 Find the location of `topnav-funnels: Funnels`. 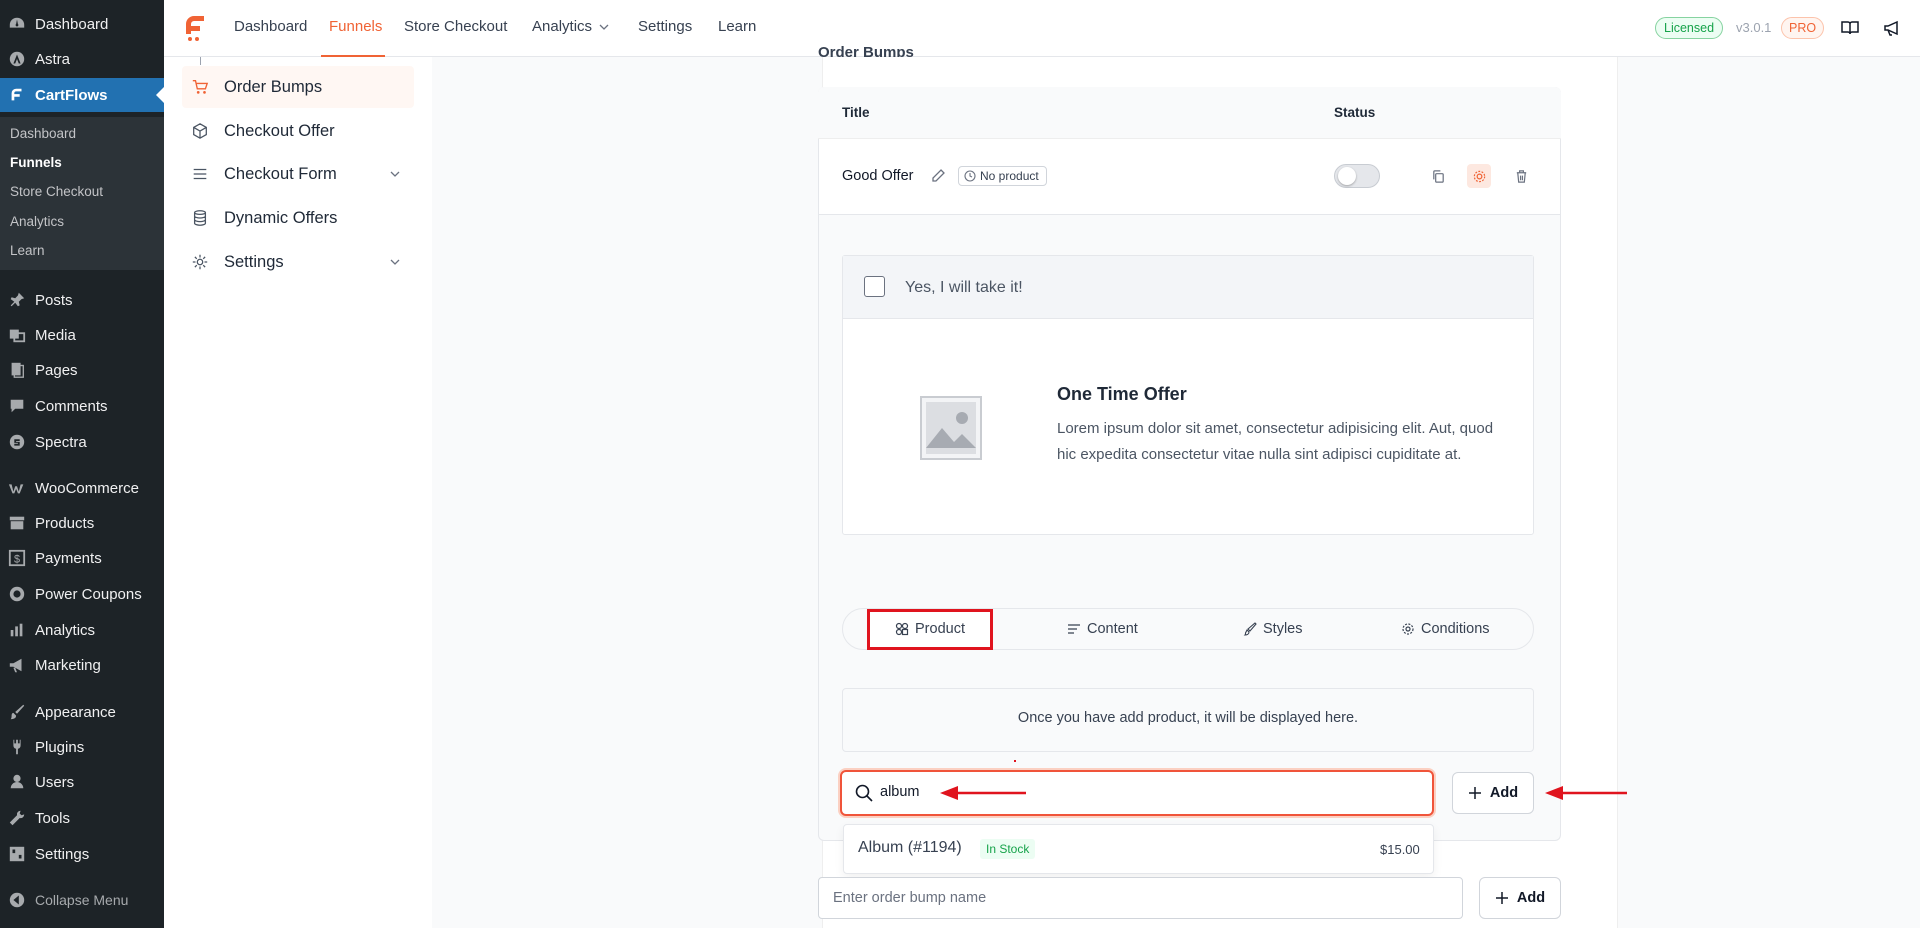

topnav-funnels: Funnels is located at coordinates (355, 26).